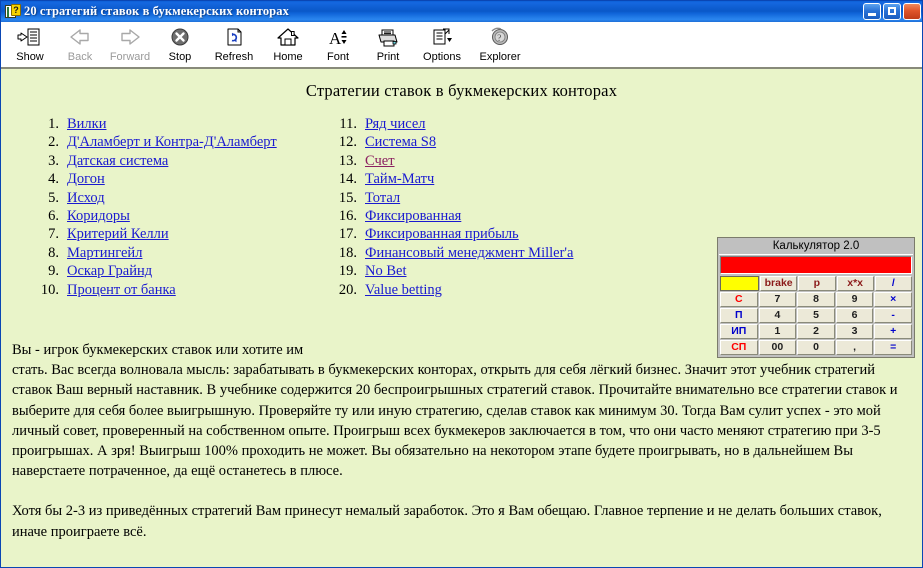 This screenshot has width=923, height=568. What do you see at coordinates (337, 57) in the screenshot?
I see `font-button-label: Font` at bounding box center [337, 57].